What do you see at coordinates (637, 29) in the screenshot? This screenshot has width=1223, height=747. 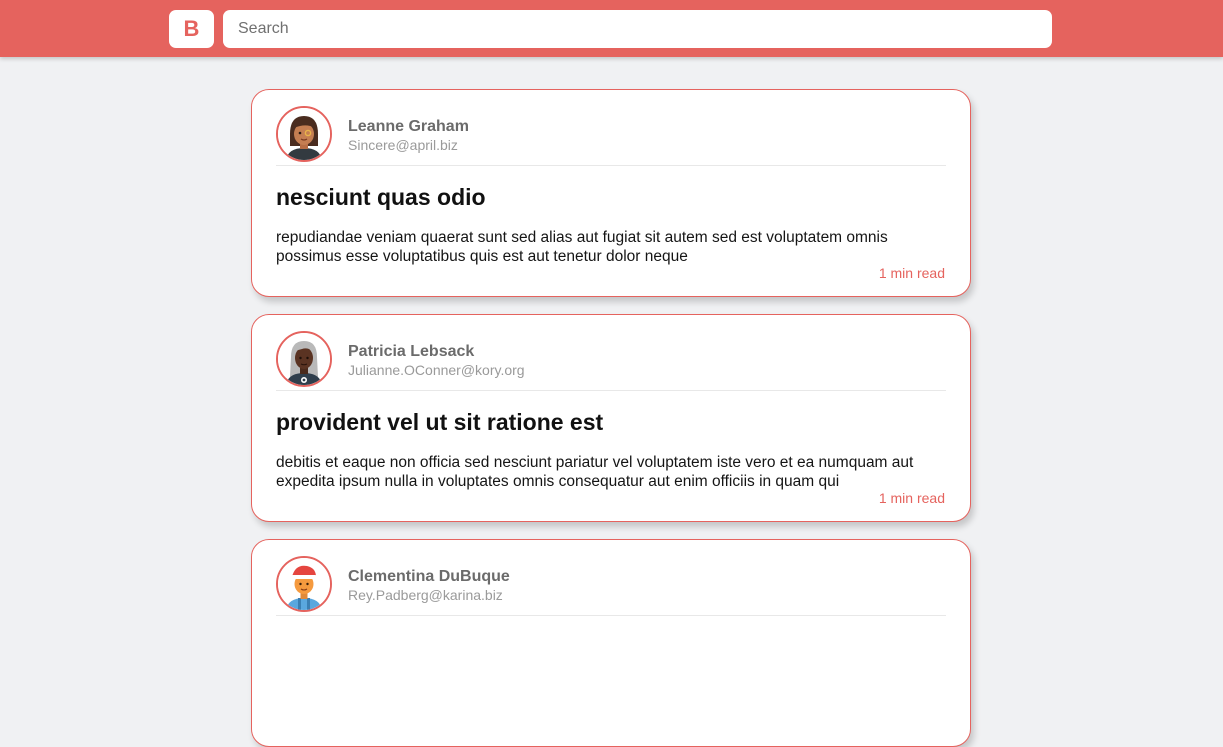 I see `search-input` at bounding box center [637, 29].